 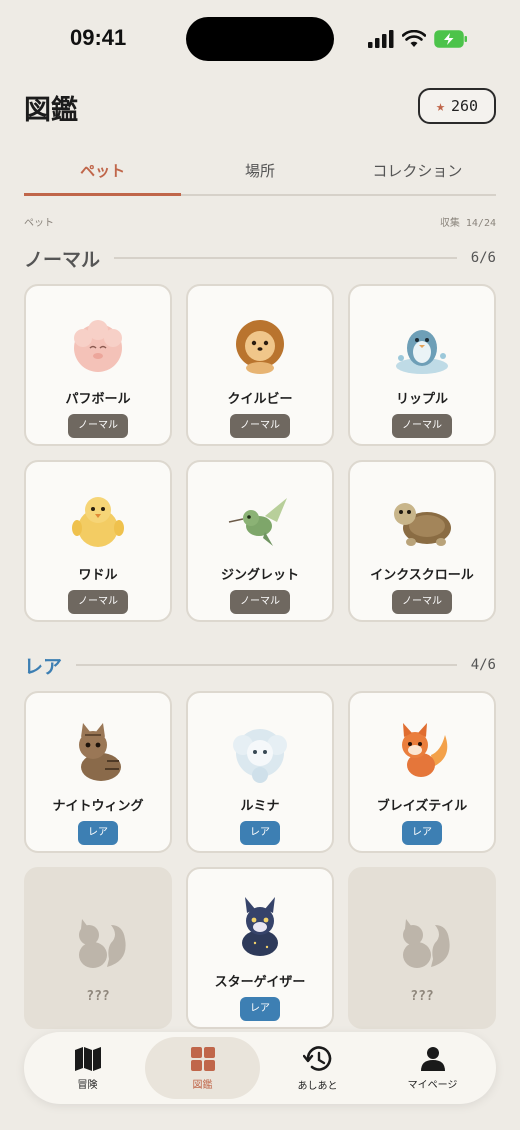 I want to click on pet-card: ナイトウィング レア, so click(x=98, y=772).